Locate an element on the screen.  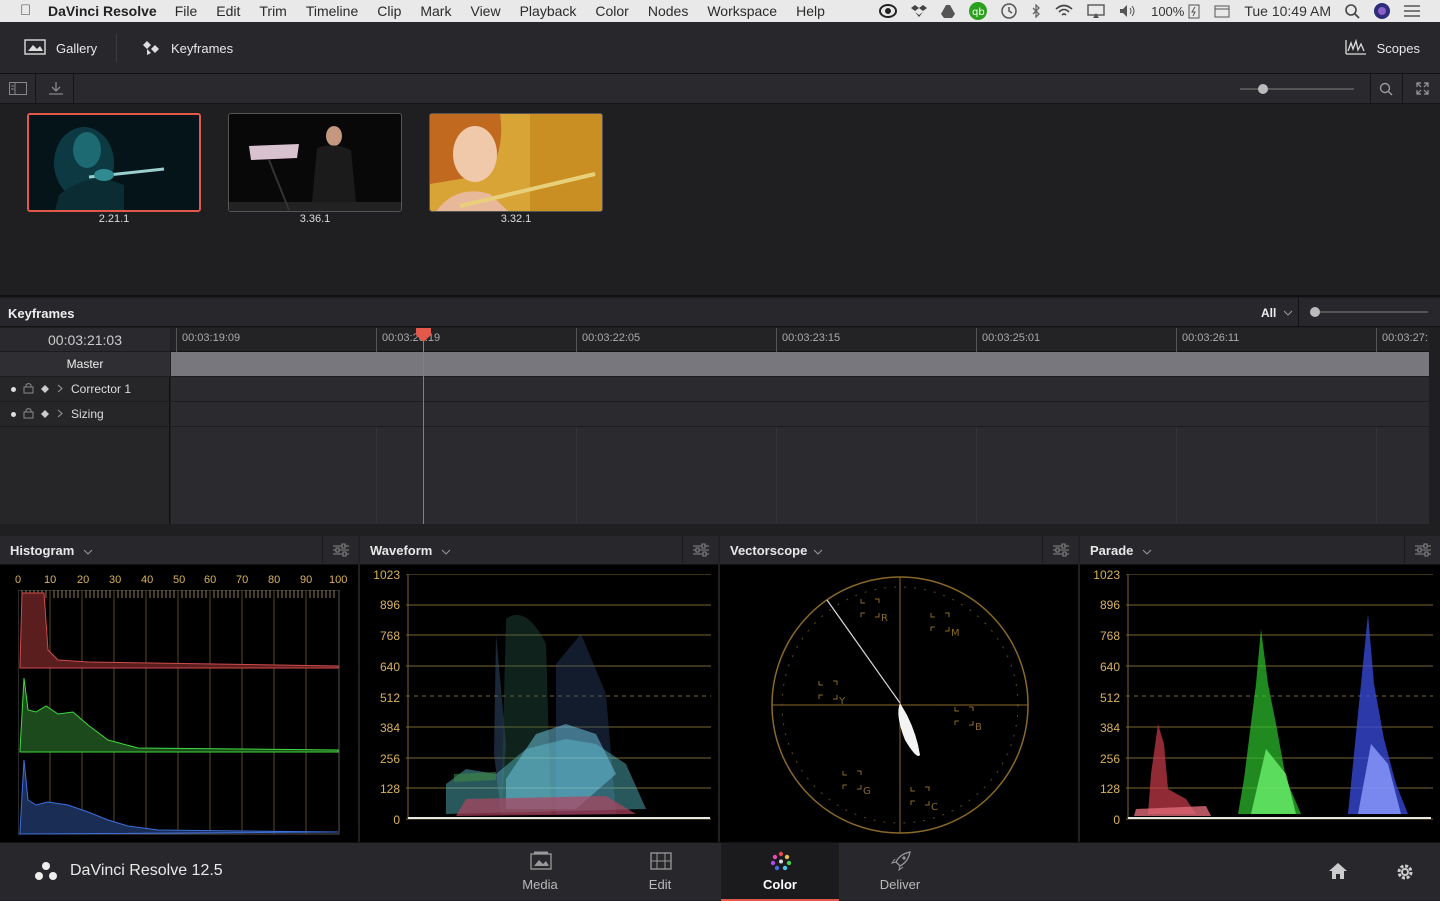
menu-color: Color is located at coordinates (611, 11).